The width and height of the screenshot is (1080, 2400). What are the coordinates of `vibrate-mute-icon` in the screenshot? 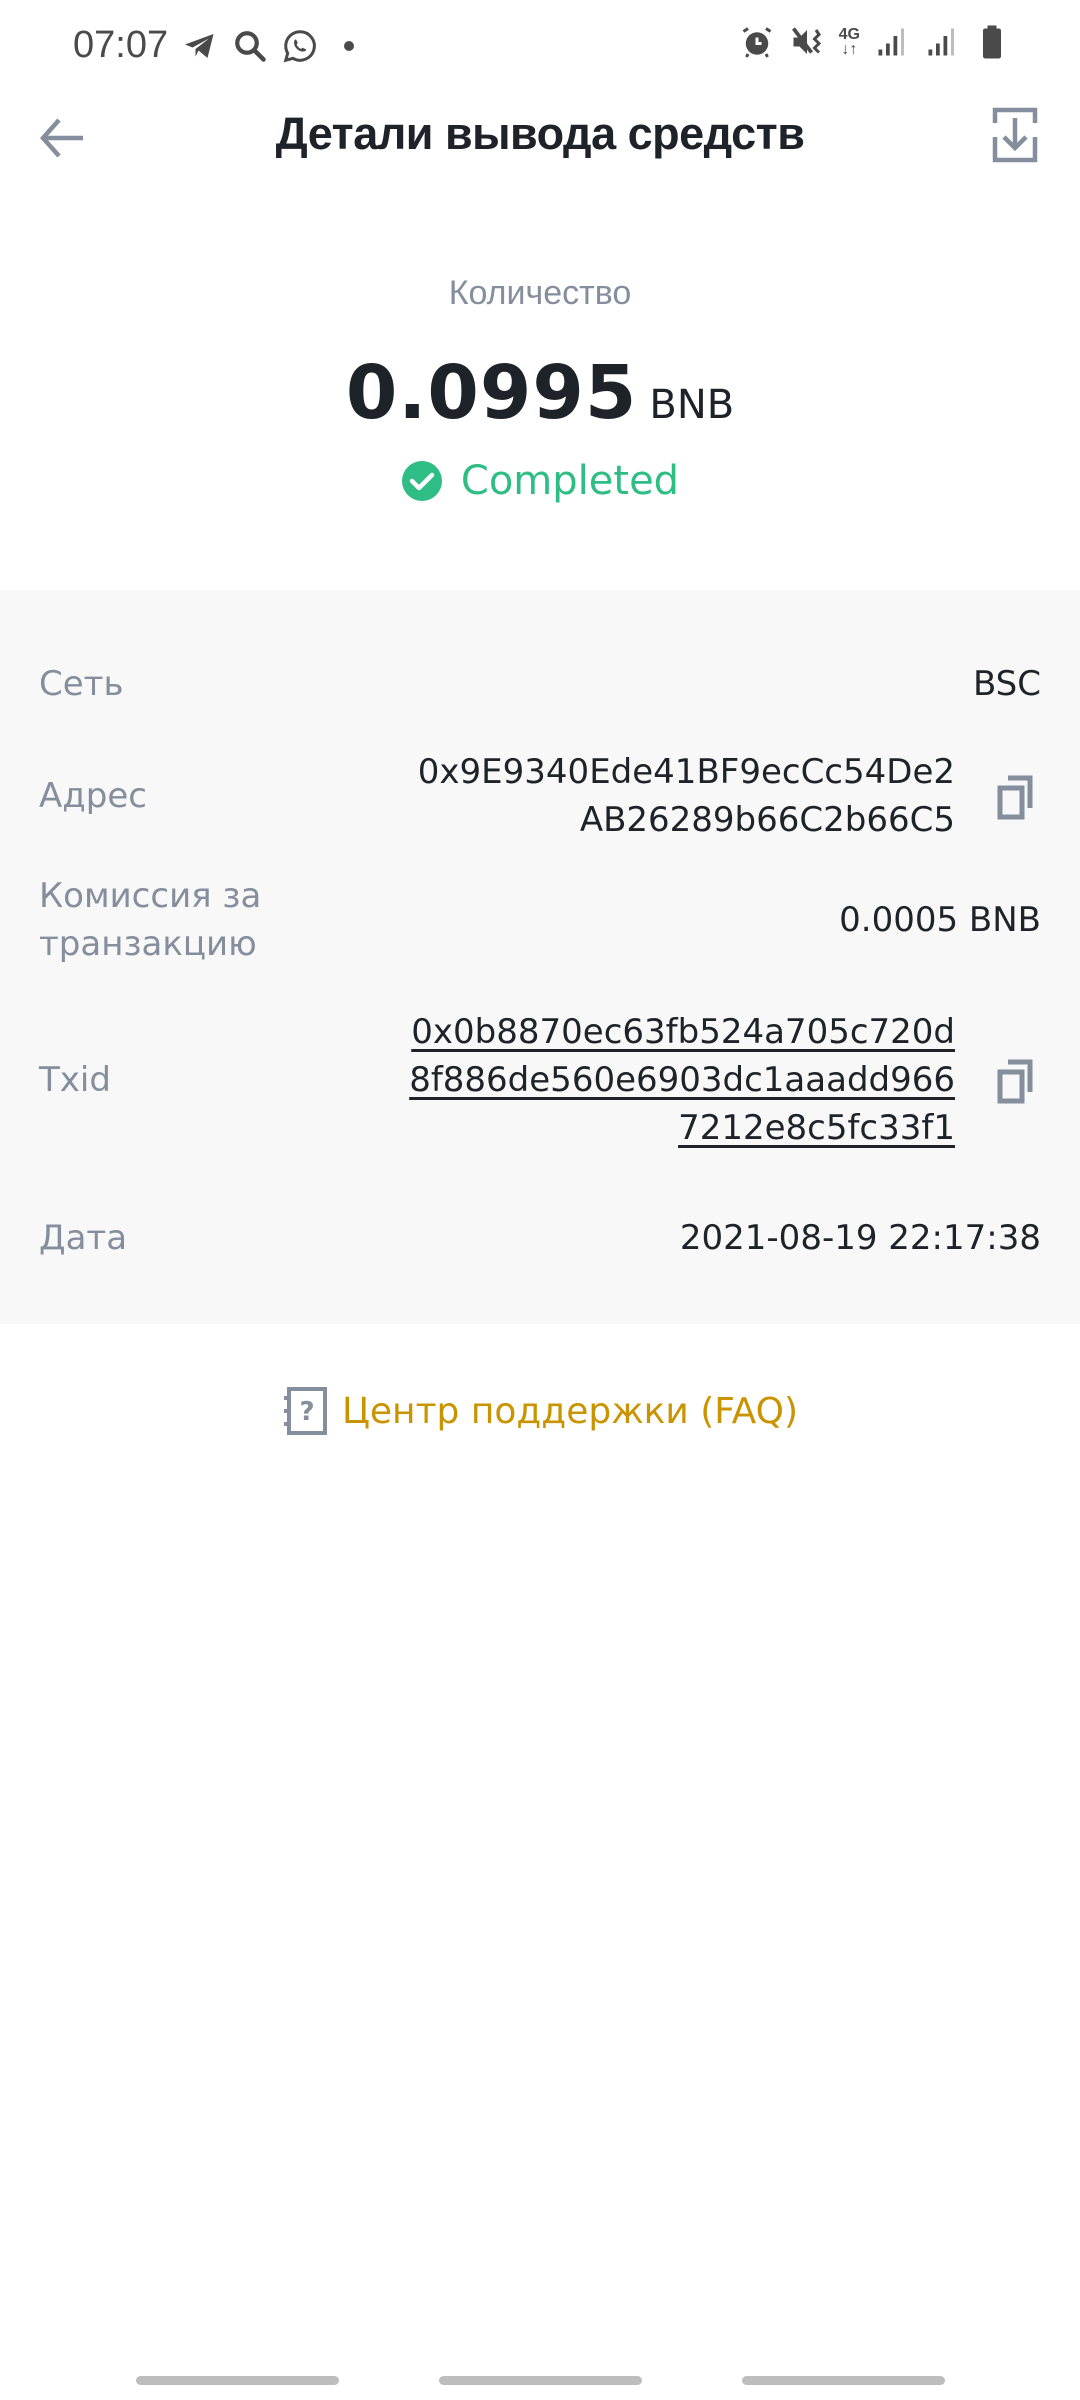 It's located at (806, 40).